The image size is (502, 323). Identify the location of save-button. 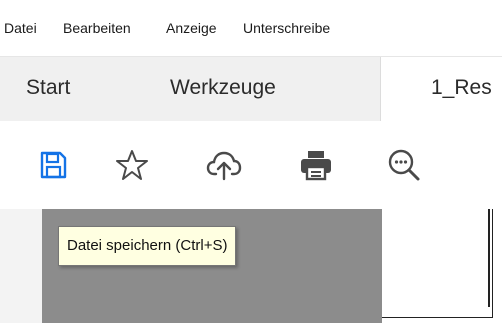
(53, 165).